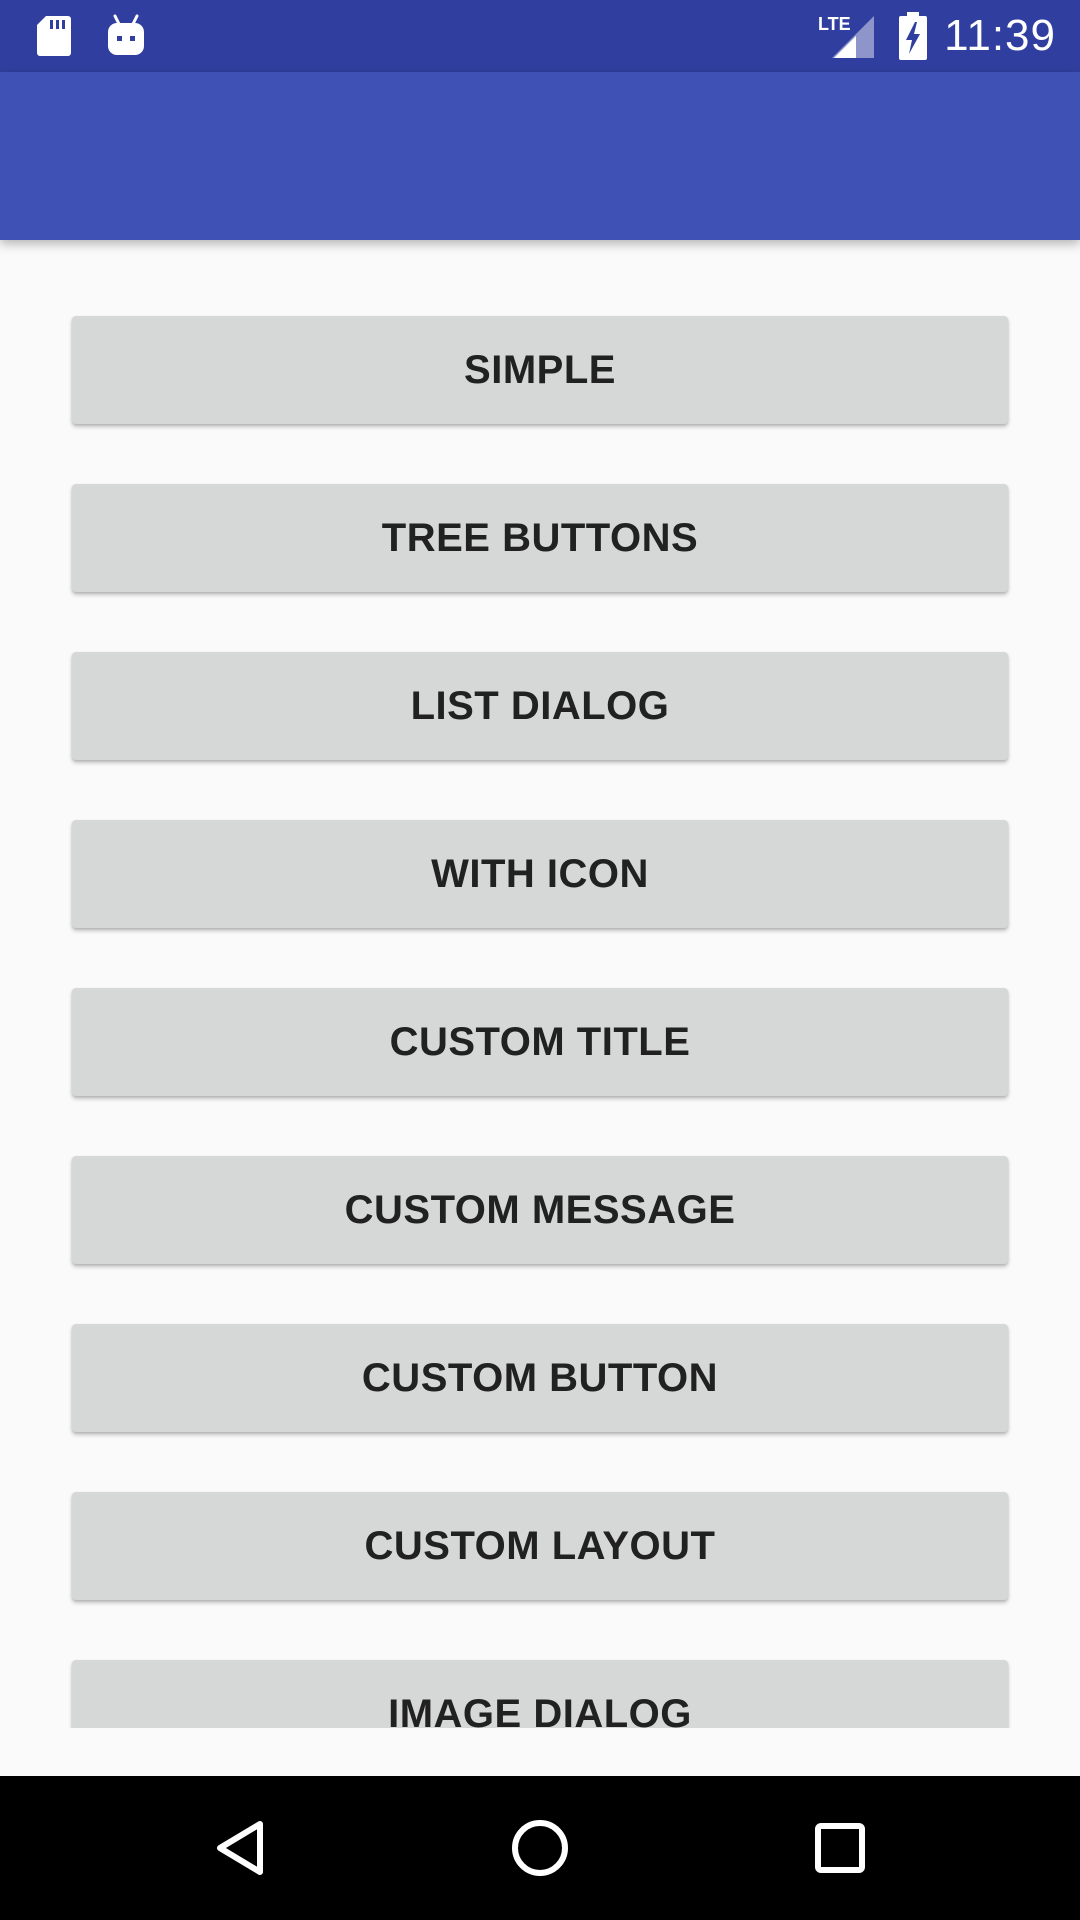 The height and width of the screenshot is (1920, 1080). I want to click on recents-button, so click(840, 1848).